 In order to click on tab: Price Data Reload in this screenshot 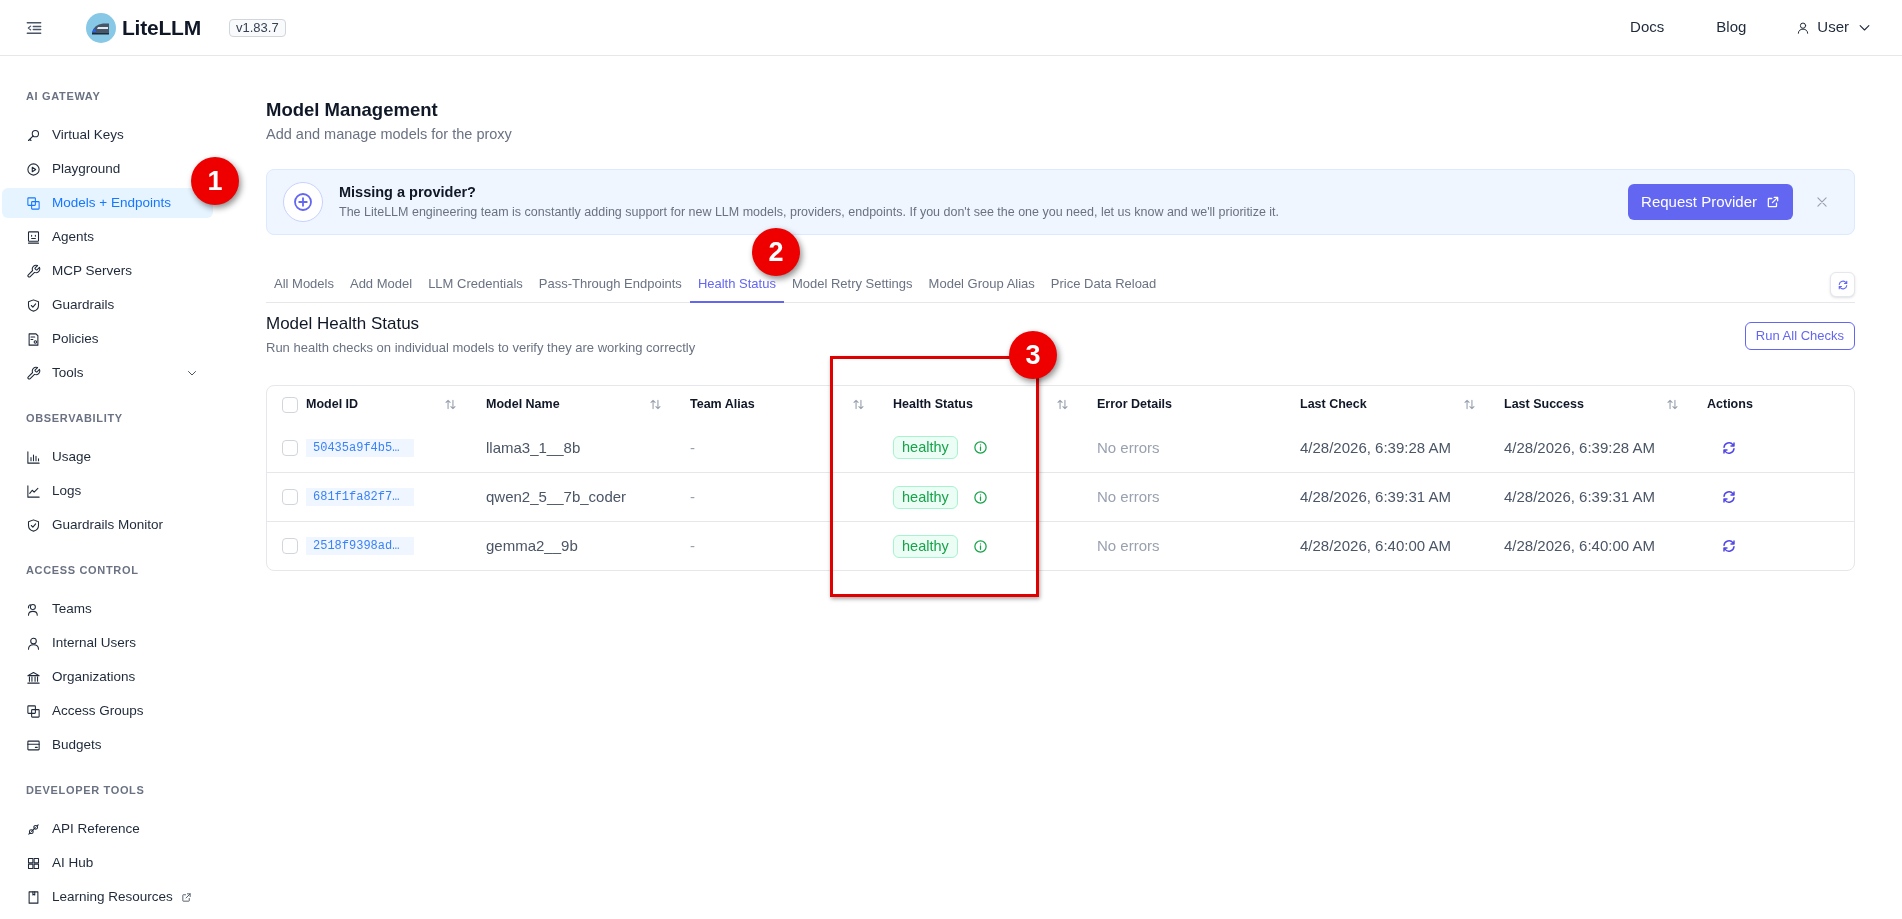, I will do `click(1103, 285)`.